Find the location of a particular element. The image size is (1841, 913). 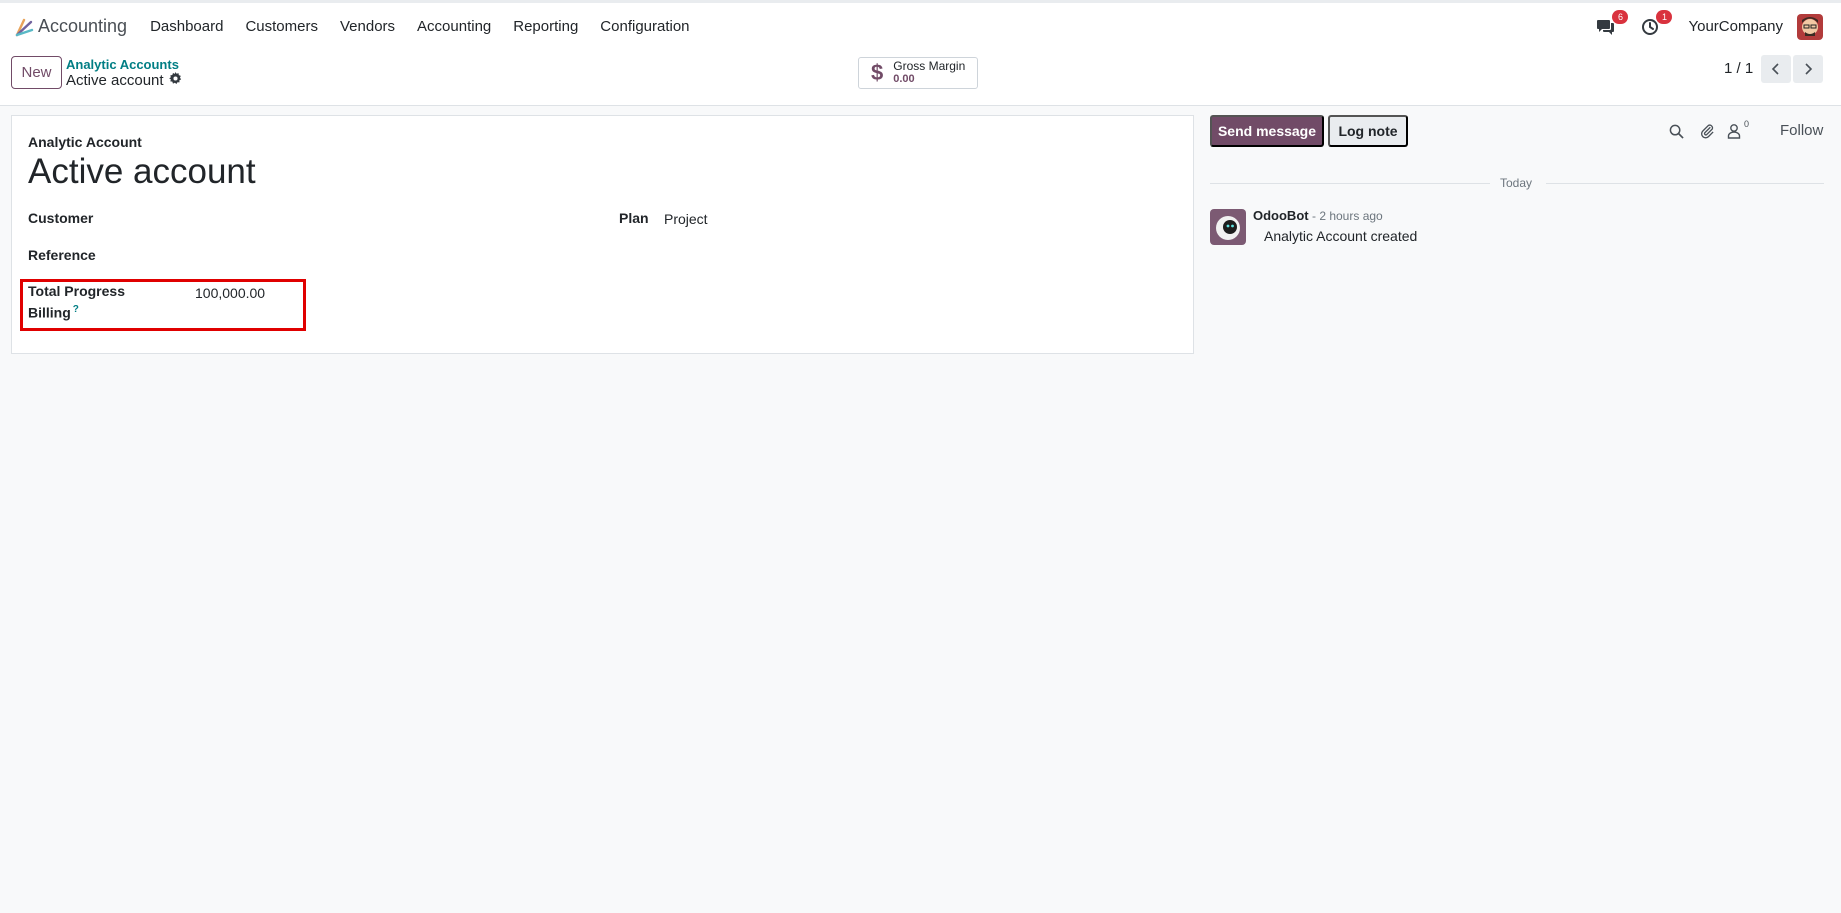

customer-label: Customer is located at coordinates (61, 218).